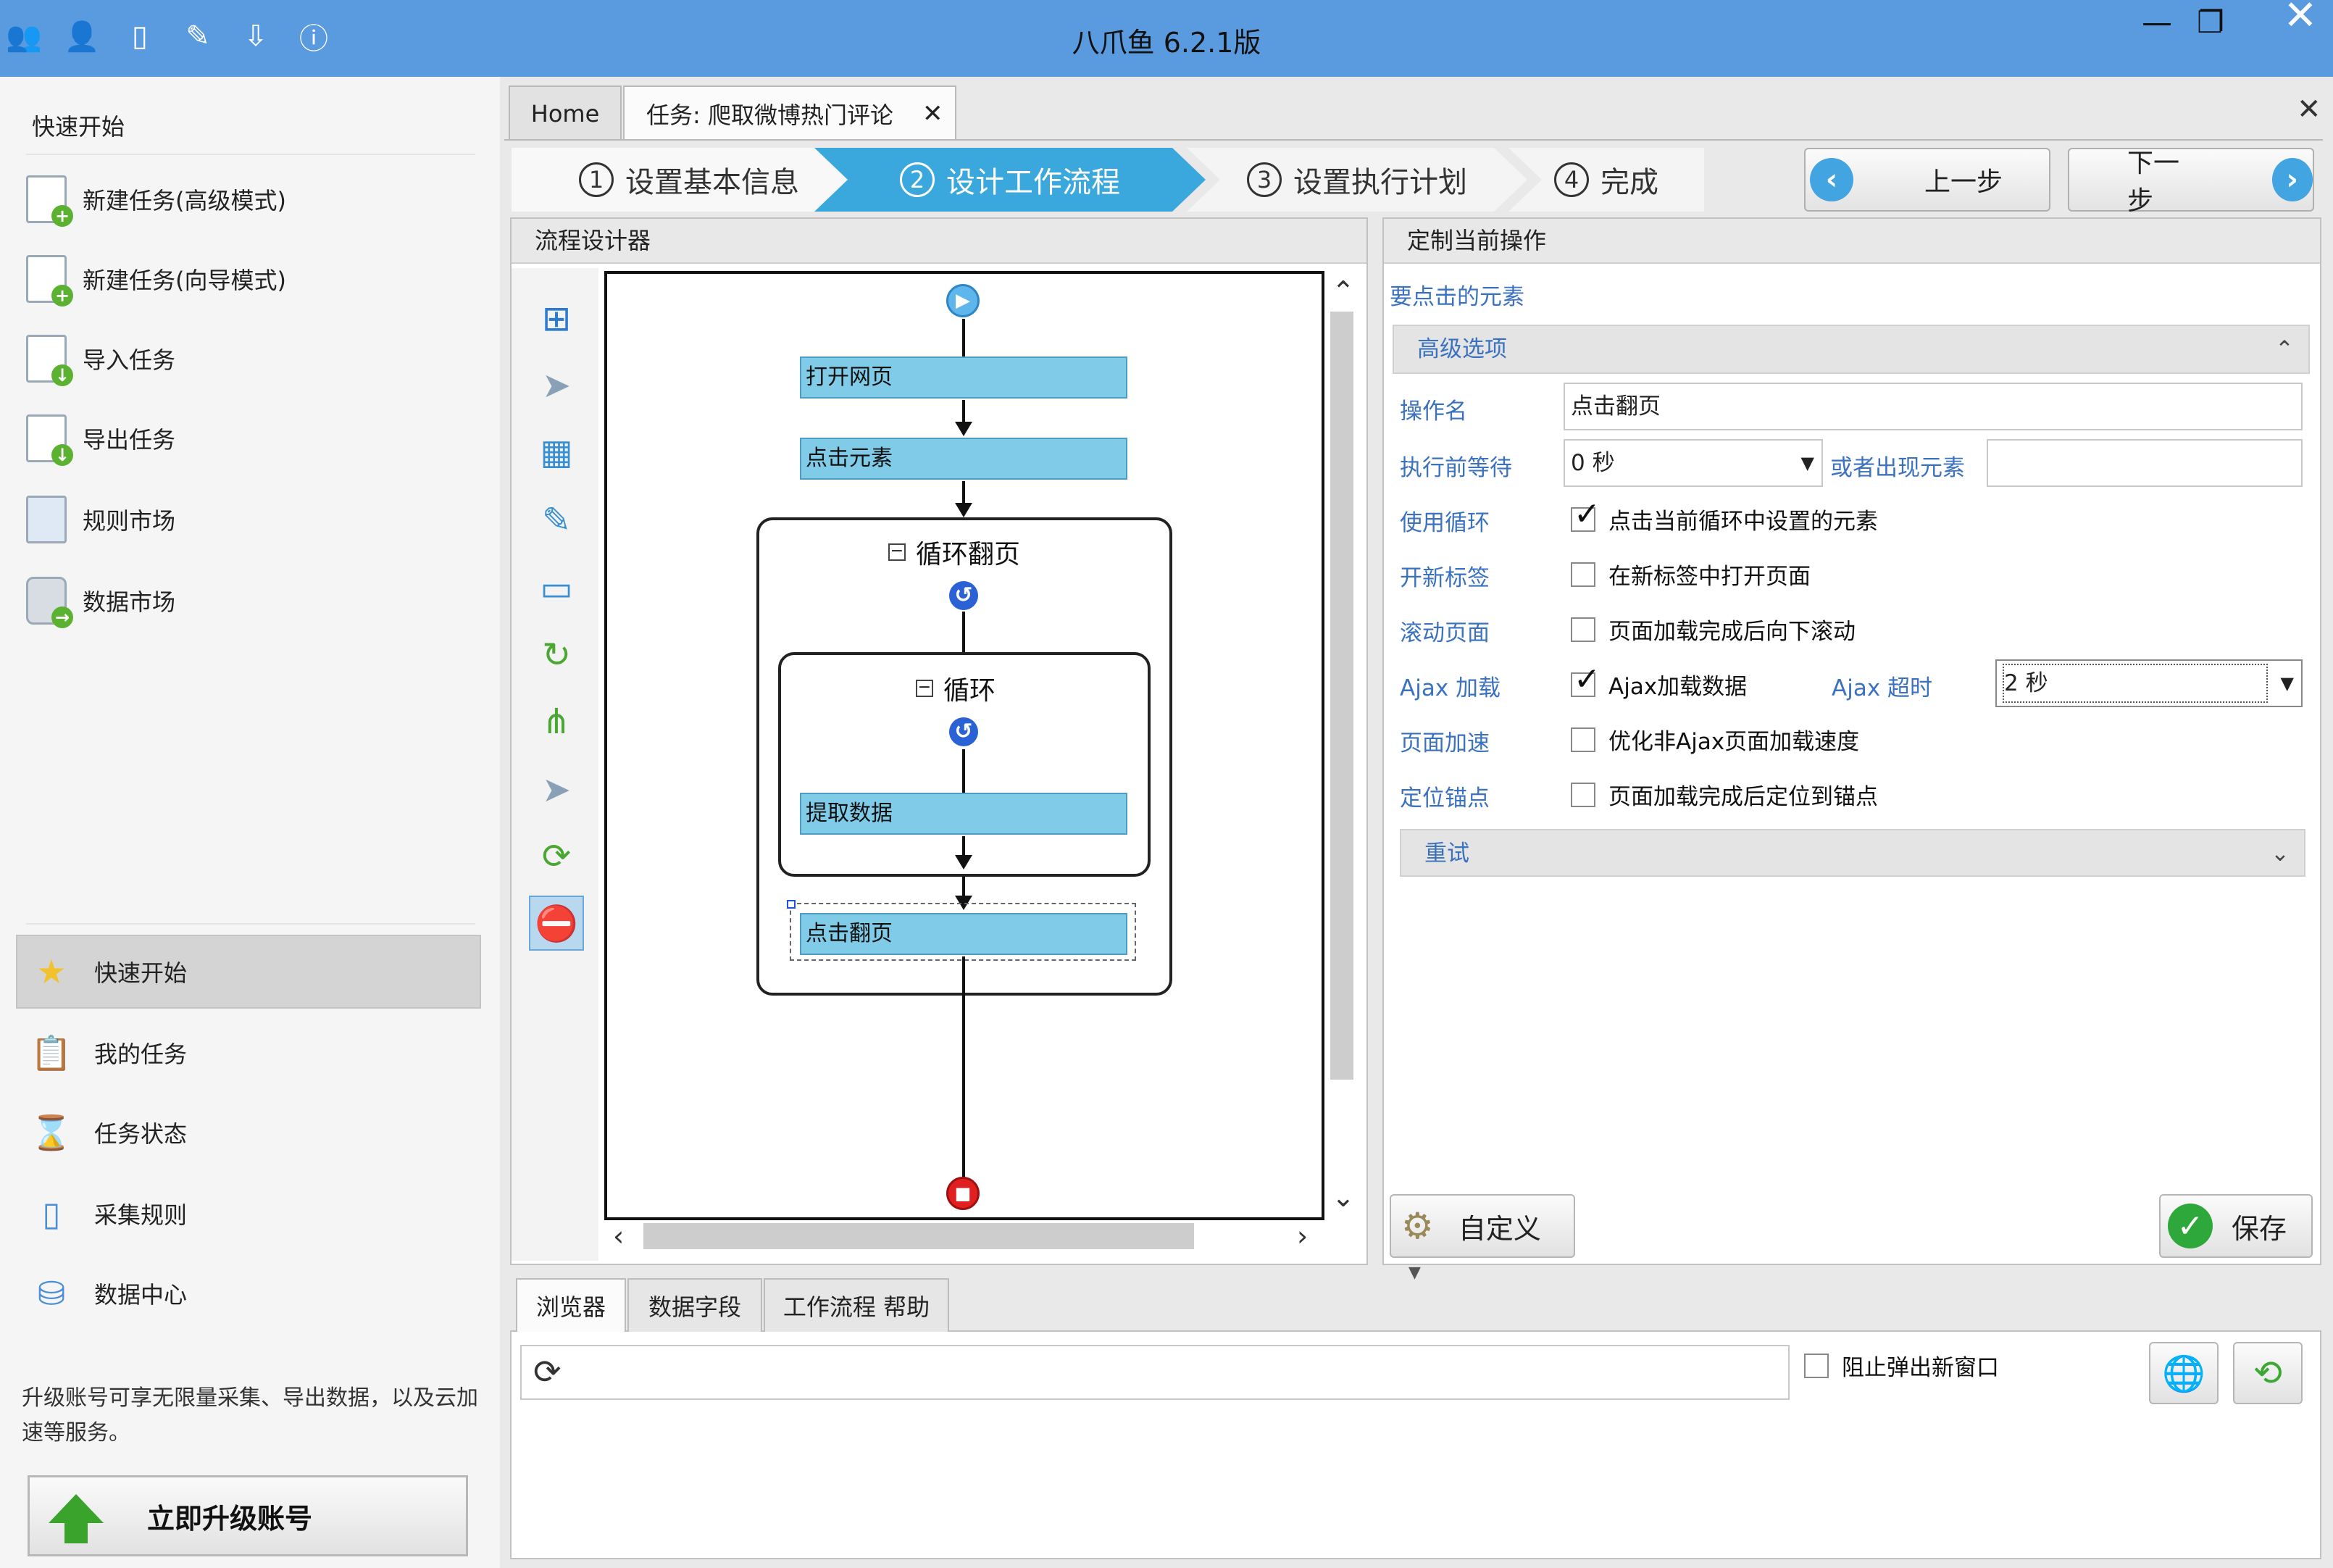 The image size is (2333, 1568). I want to click on loop-page-header: − 循环翻页, so click(954, 552).